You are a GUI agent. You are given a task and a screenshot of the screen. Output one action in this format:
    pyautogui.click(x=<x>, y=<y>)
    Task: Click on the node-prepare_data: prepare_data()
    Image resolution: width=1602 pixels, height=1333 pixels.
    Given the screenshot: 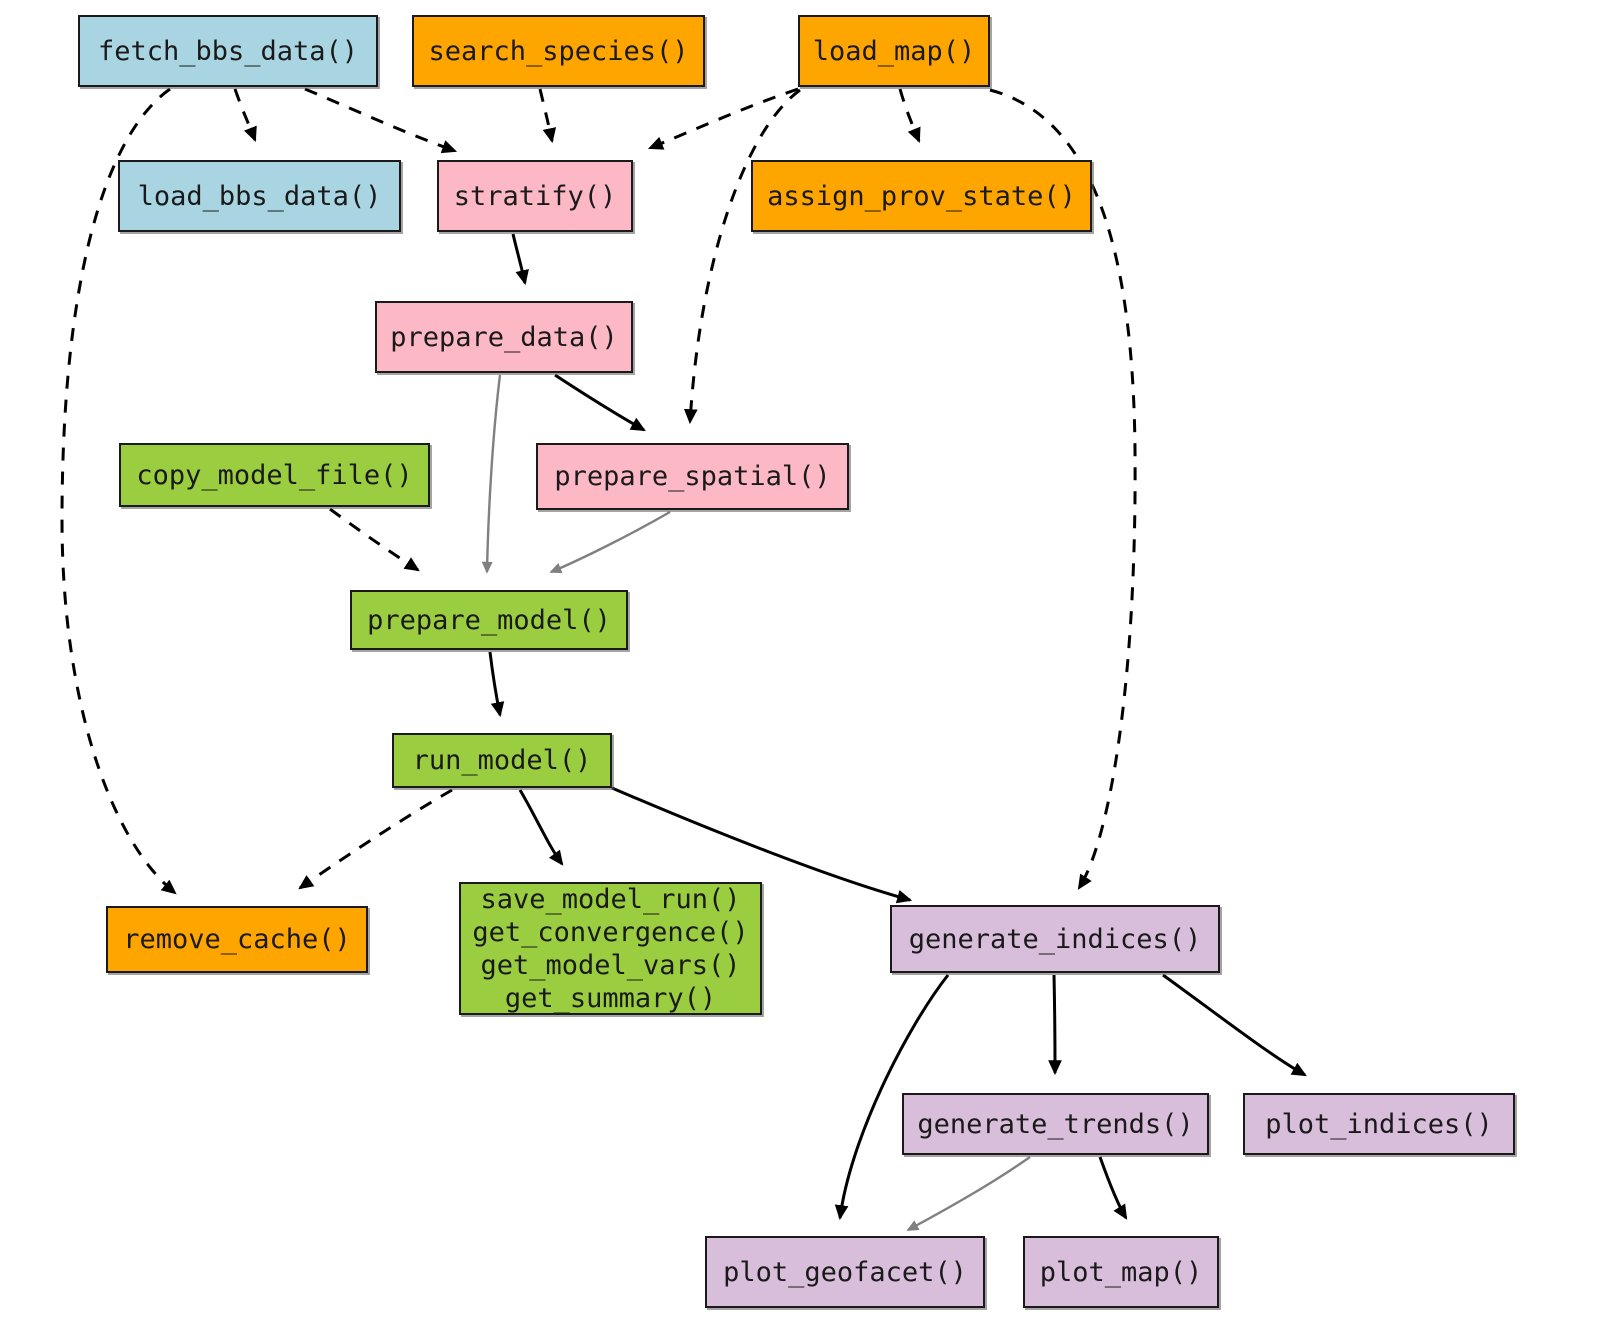 What is the action you would take?
    pyautogui.click(x=504, y=337)
    